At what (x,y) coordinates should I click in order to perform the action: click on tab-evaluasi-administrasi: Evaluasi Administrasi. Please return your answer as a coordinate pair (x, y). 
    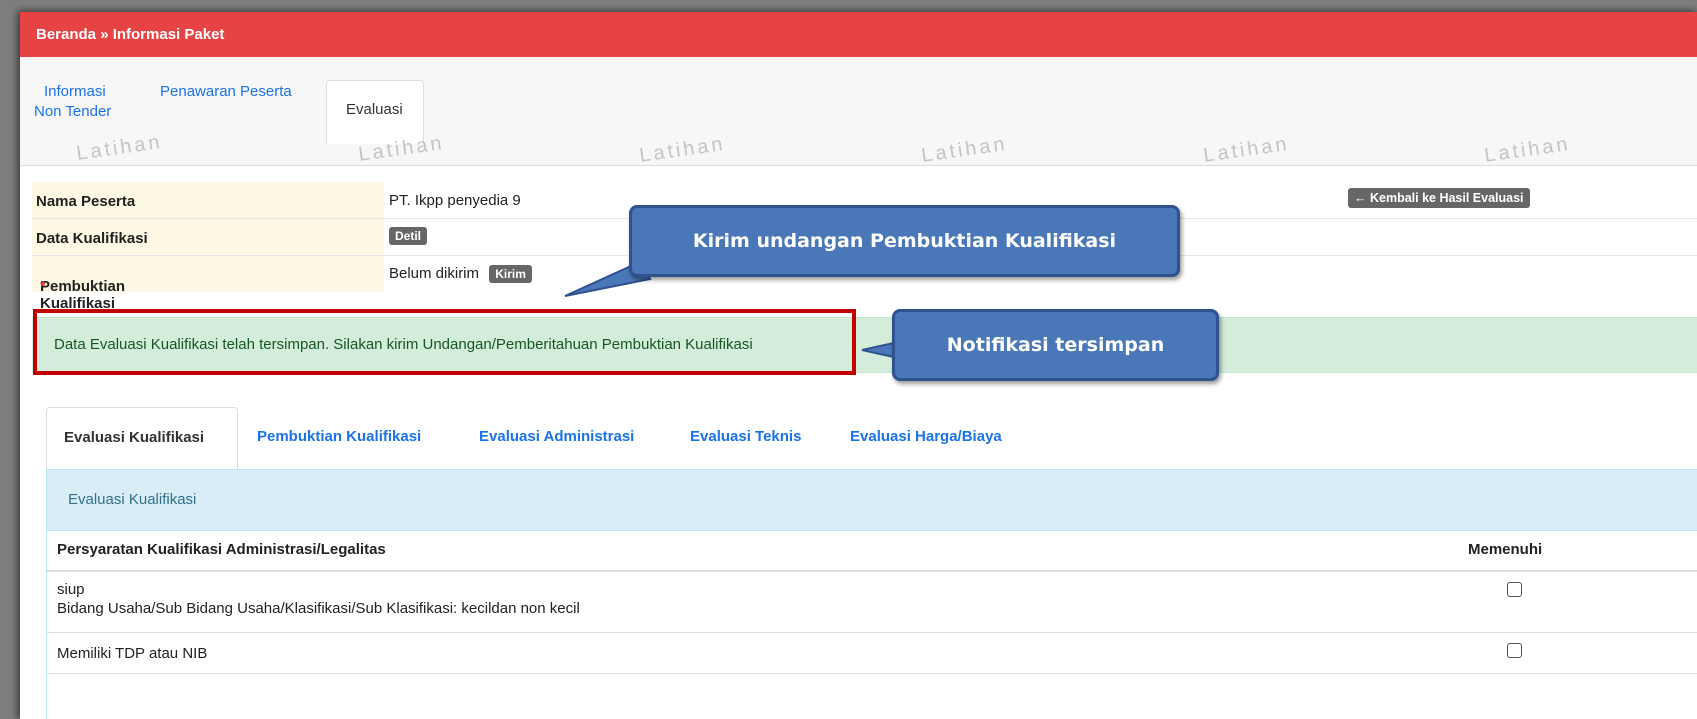
    Looking at the image, I should click on (556, 436).